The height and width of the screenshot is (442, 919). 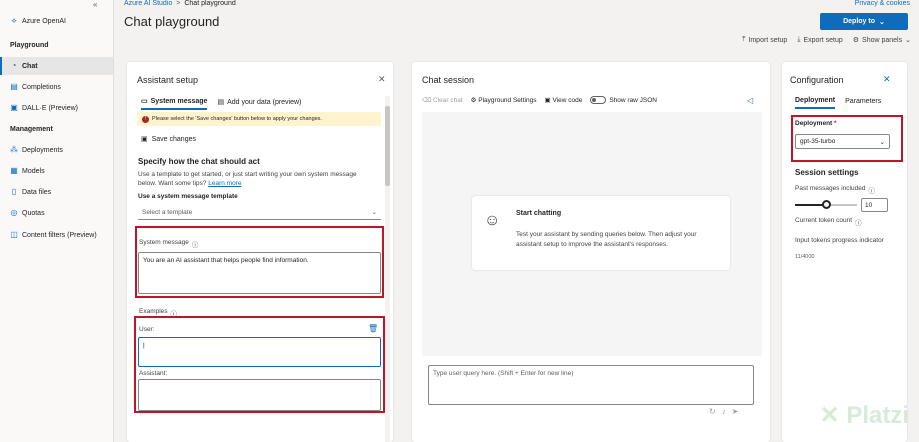 I want to click on past-messages-label-row: Past messages included ⓘ, so click(x=835, y=190).